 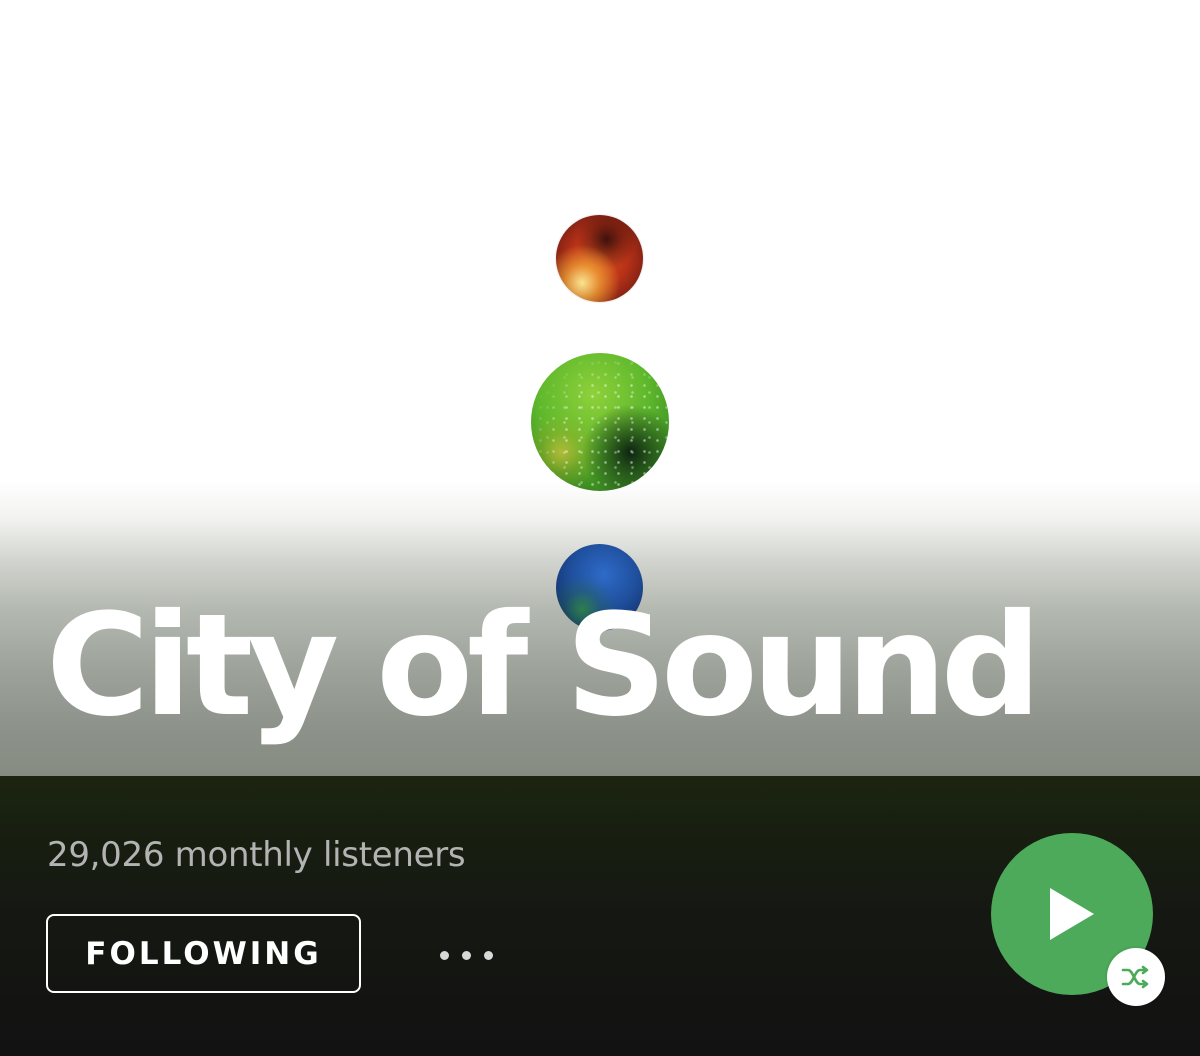 I want to click on artist-name: City of Sound, so click(x=544, y=666).